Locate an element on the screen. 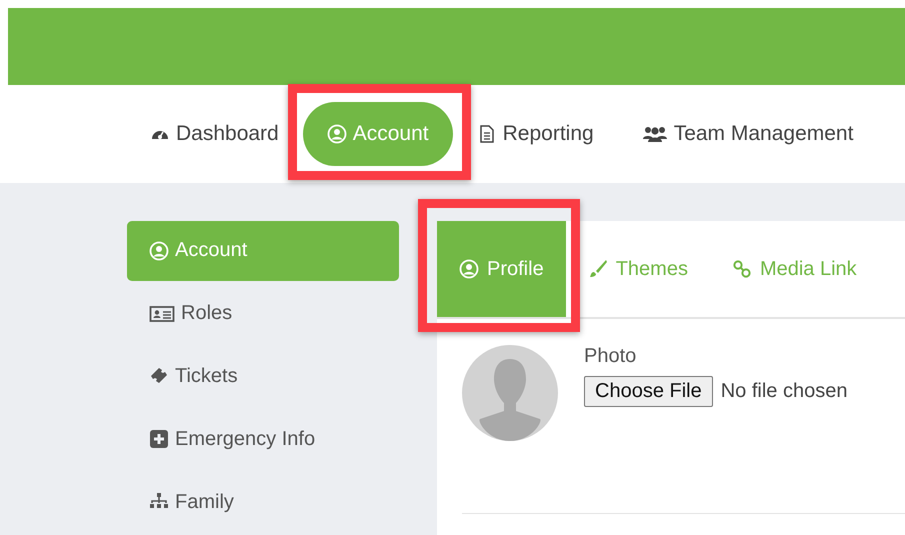  avatar-silhouette-icon is located at coordinates (510, 393).